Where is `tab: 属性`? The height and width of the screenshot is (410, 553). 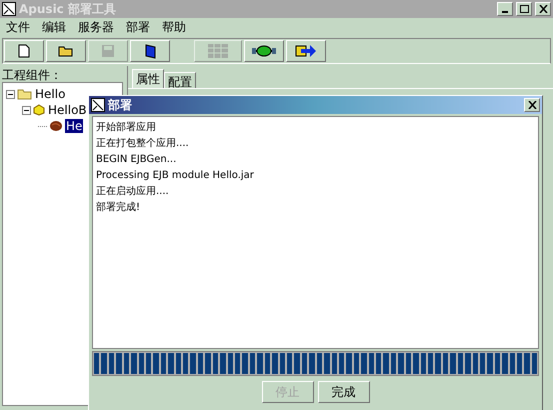 tab: 属性 is located at coordinates (148, 78).